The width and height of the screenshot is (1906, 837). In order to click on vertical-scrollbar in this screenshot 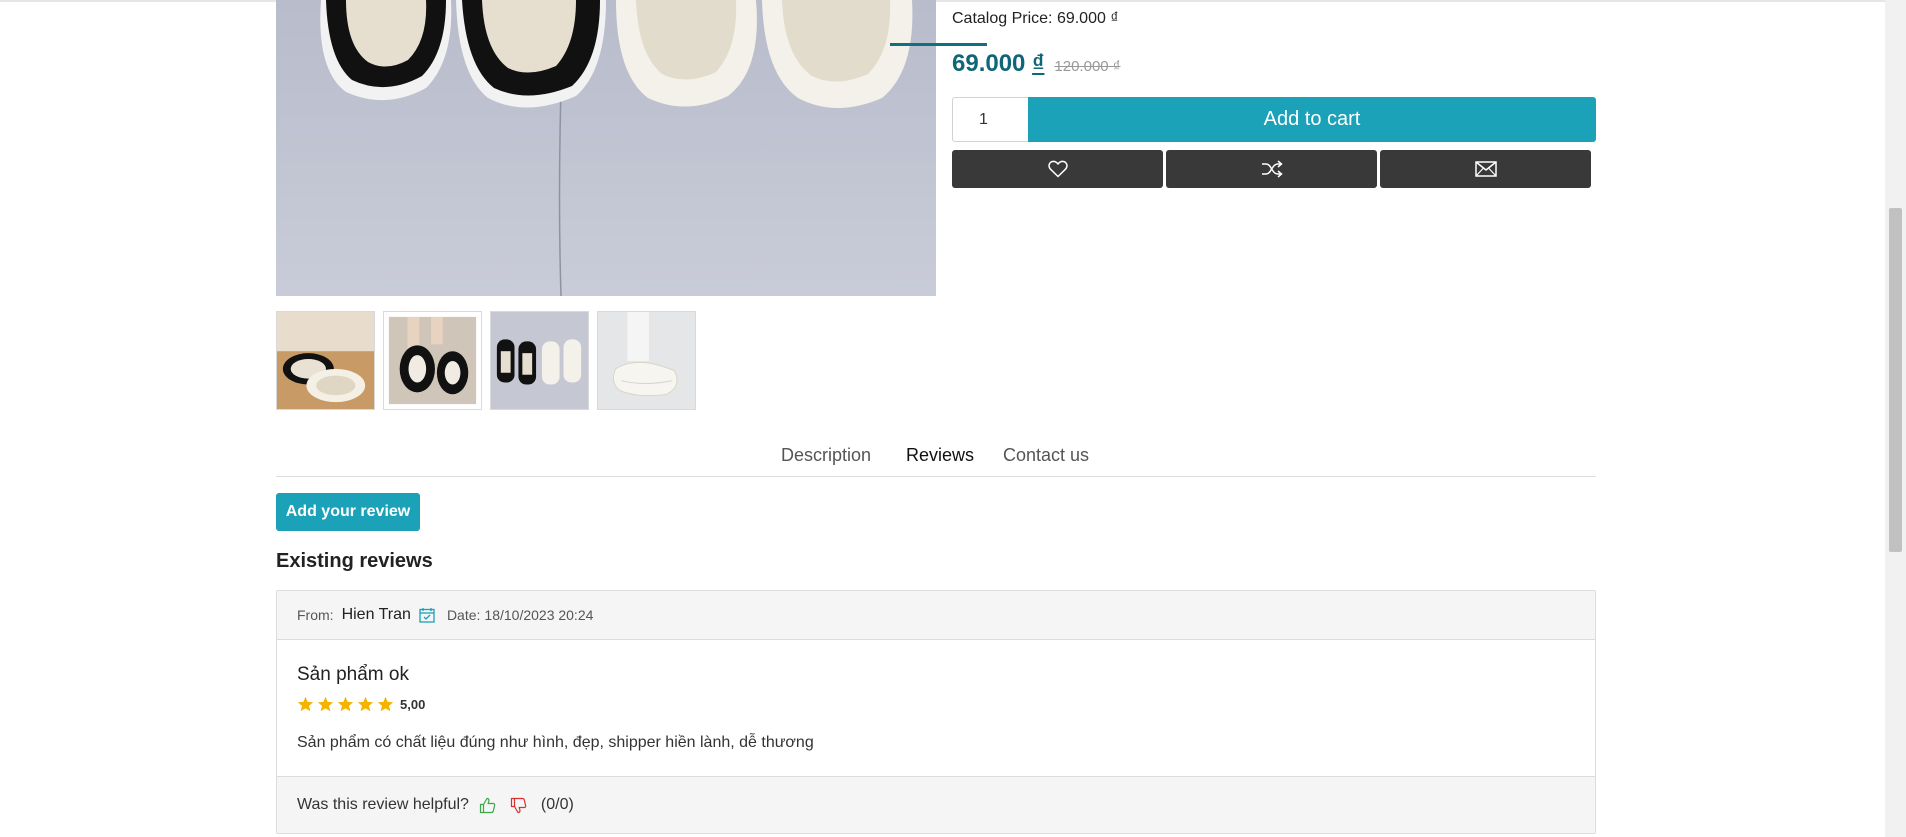, I will do `click(1895, 418)`.